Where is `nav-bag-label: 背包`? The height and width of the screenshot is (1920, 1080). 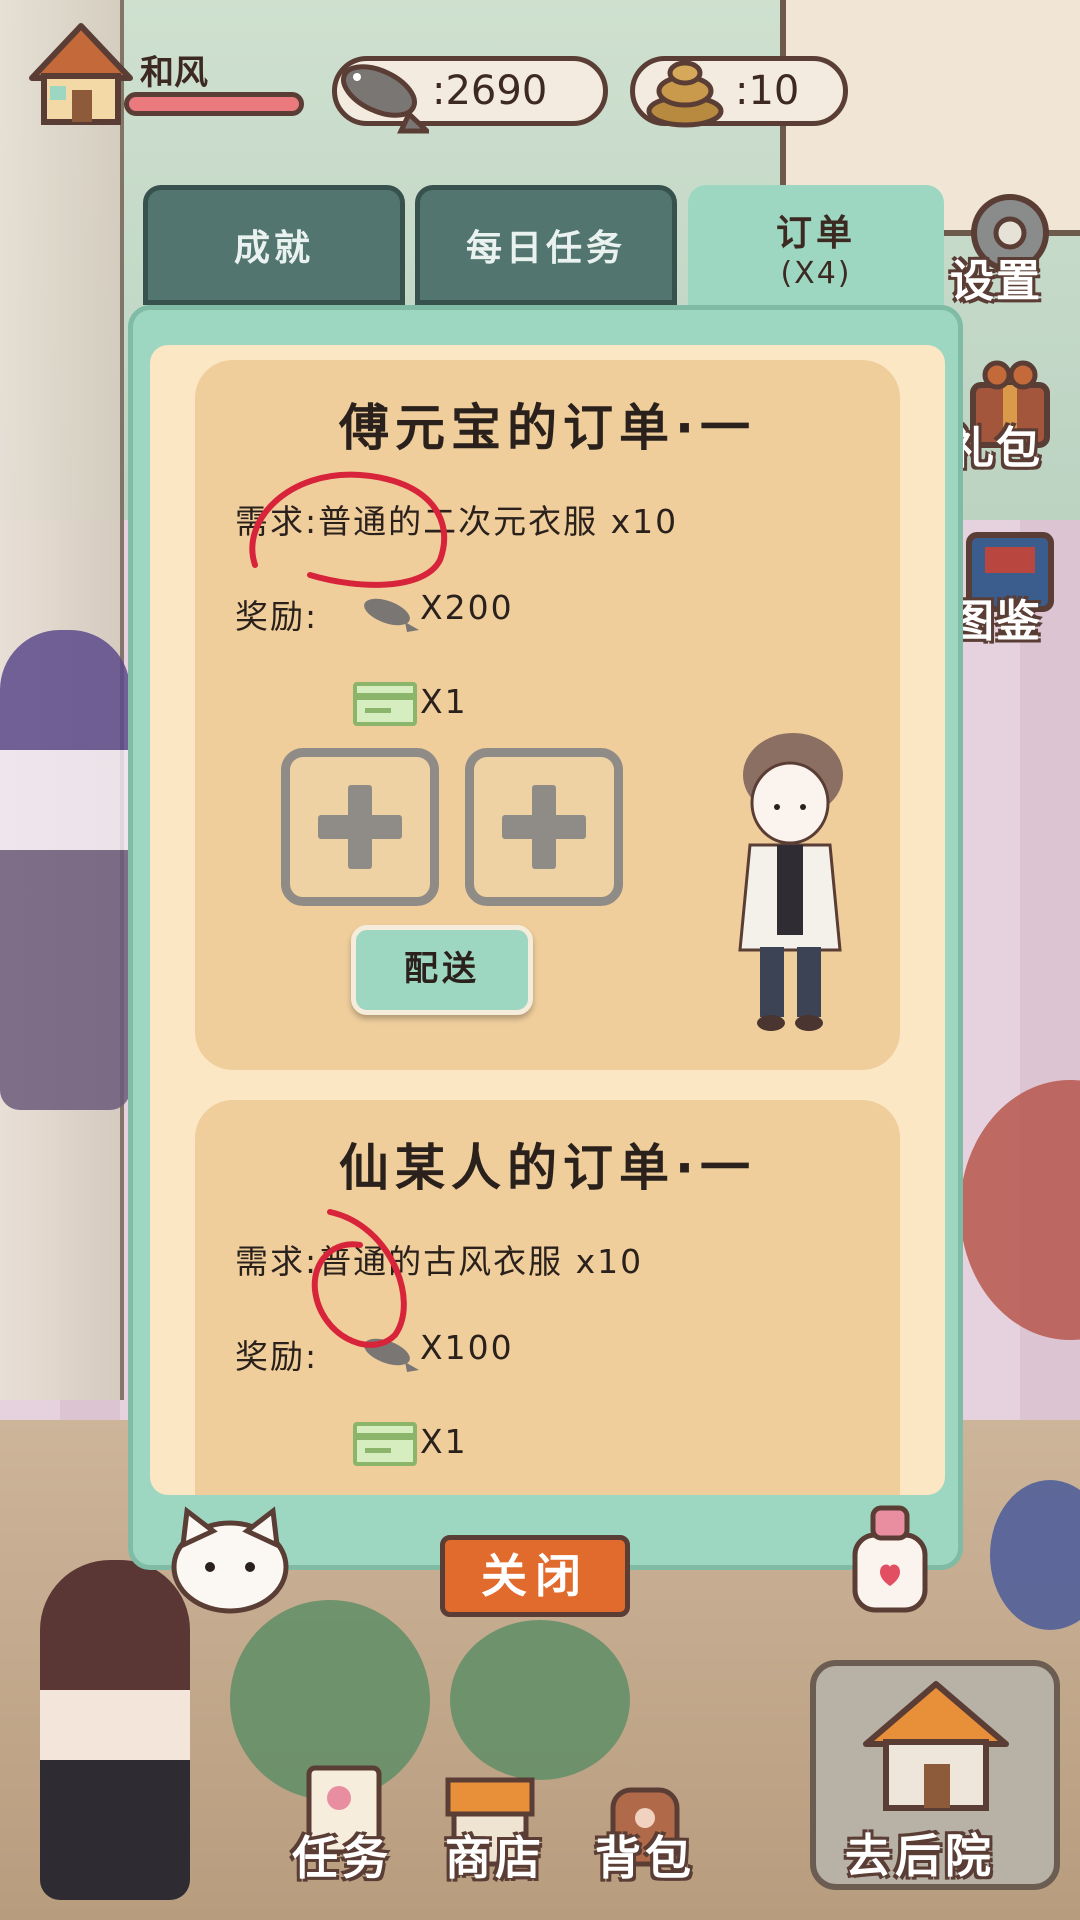 nav-bag-label: 背包 is located at coordinates (645, 1855).